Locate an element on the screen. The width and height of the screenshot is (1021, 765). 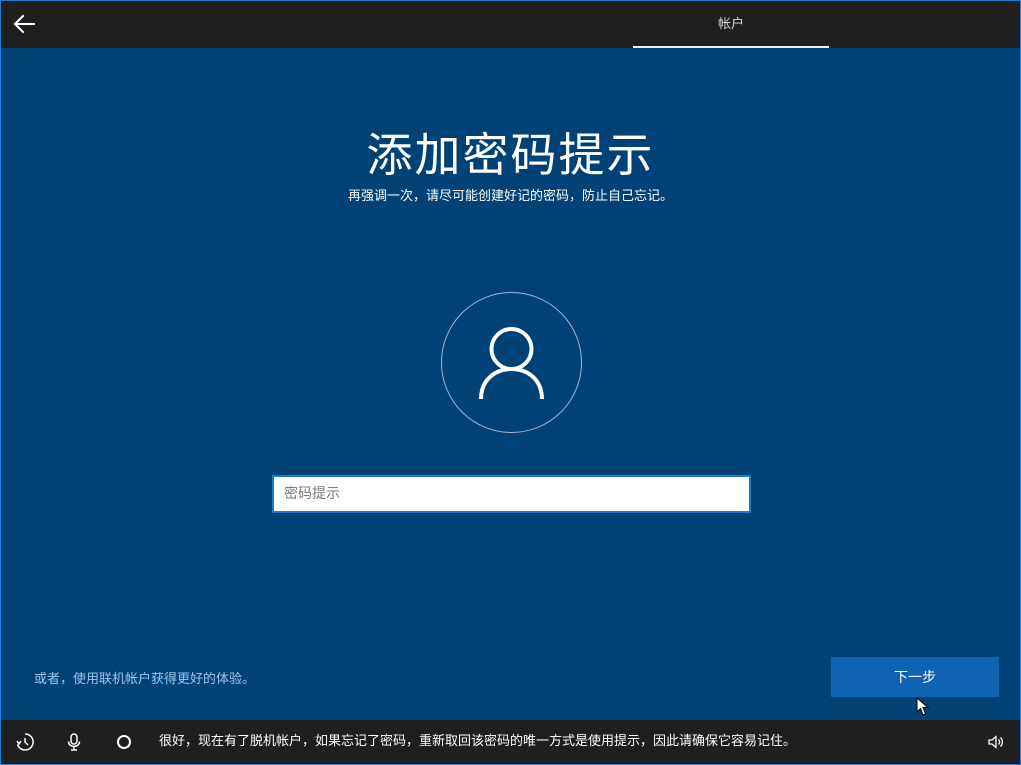
cortana-icon is located at coordinates (124, 742).